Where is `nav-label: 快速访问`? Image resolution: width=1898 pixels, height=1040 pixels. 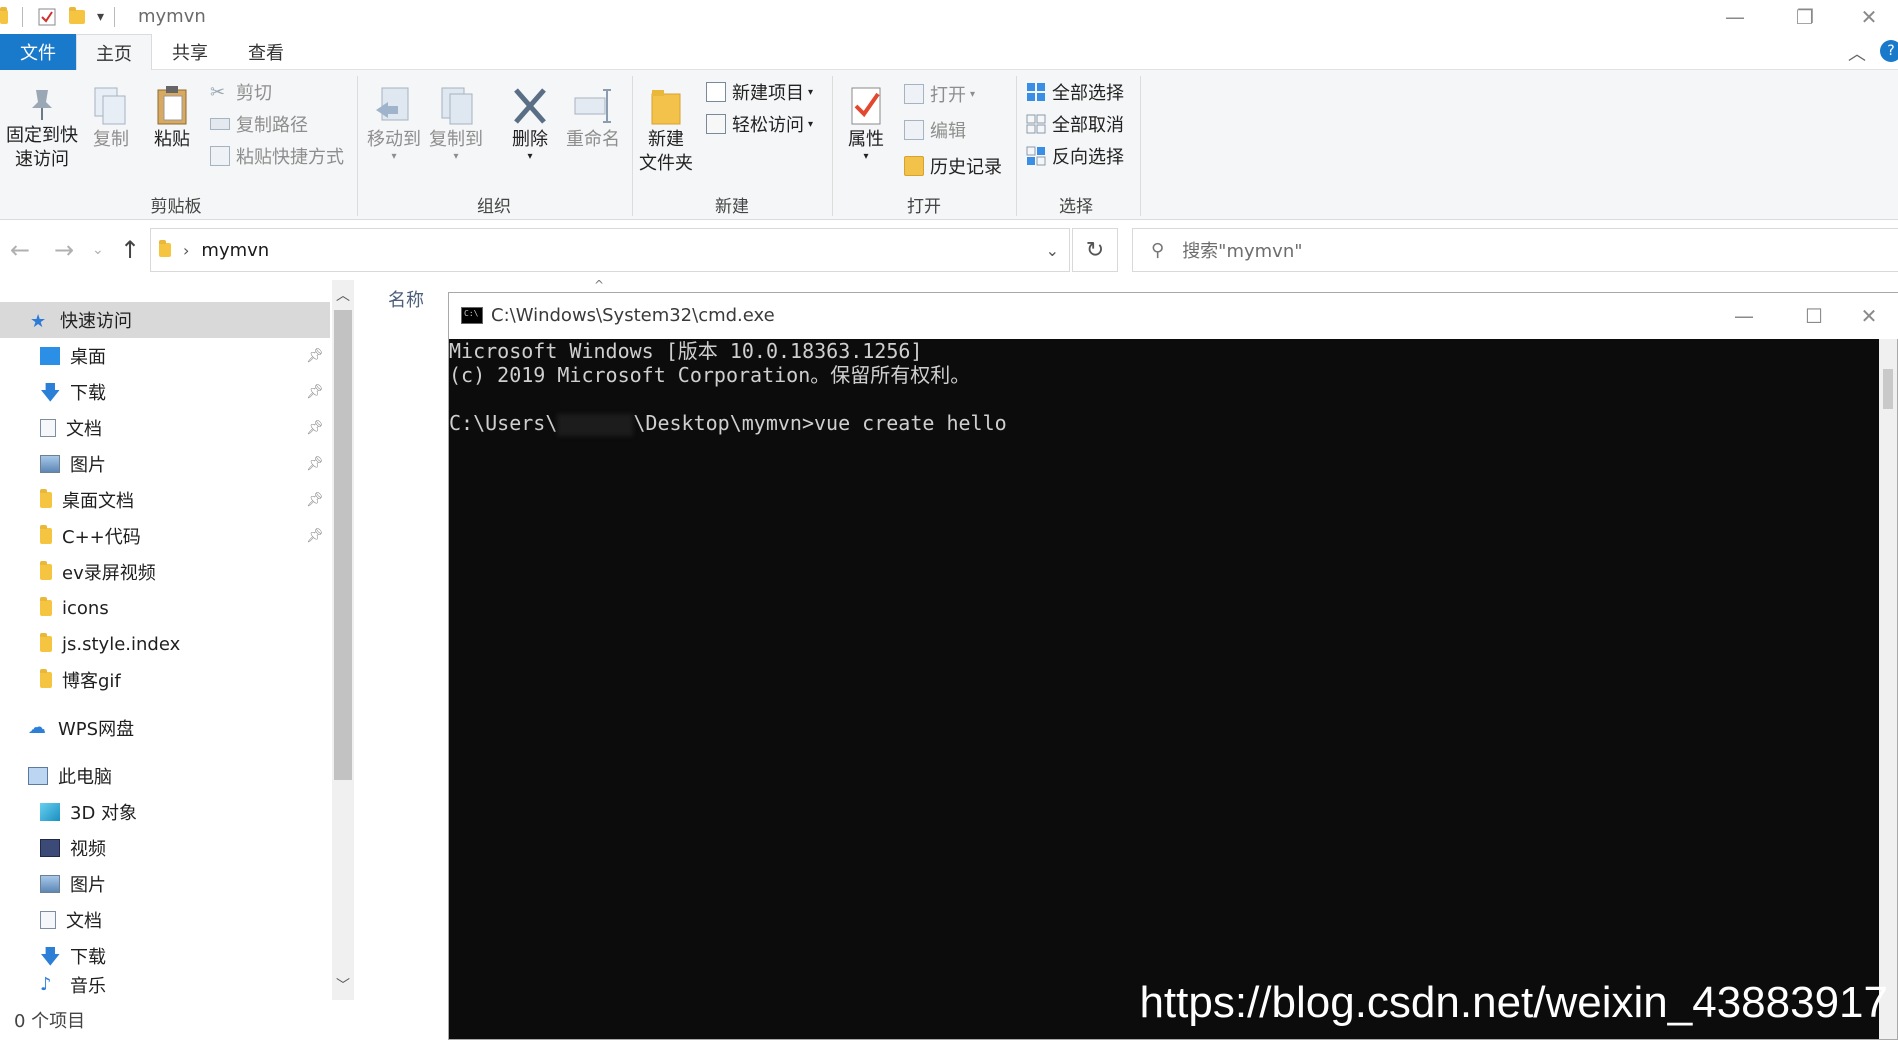 nav-label: 快速访问 is located at coordinates (96, 321).